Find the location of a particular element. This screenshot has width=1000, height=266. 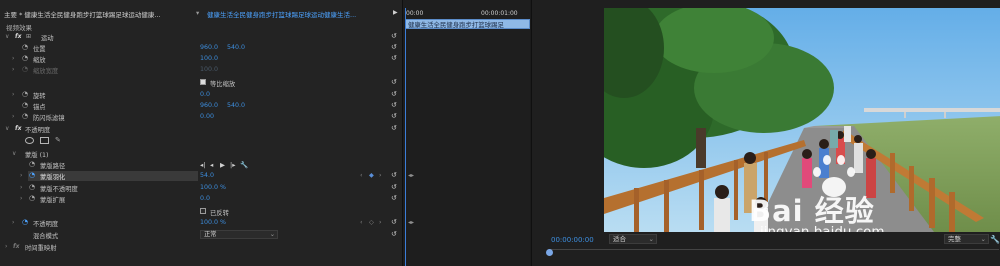

param-uniform-scale-row: 等比缩放 ↺ is located at coordinates (201, 83).